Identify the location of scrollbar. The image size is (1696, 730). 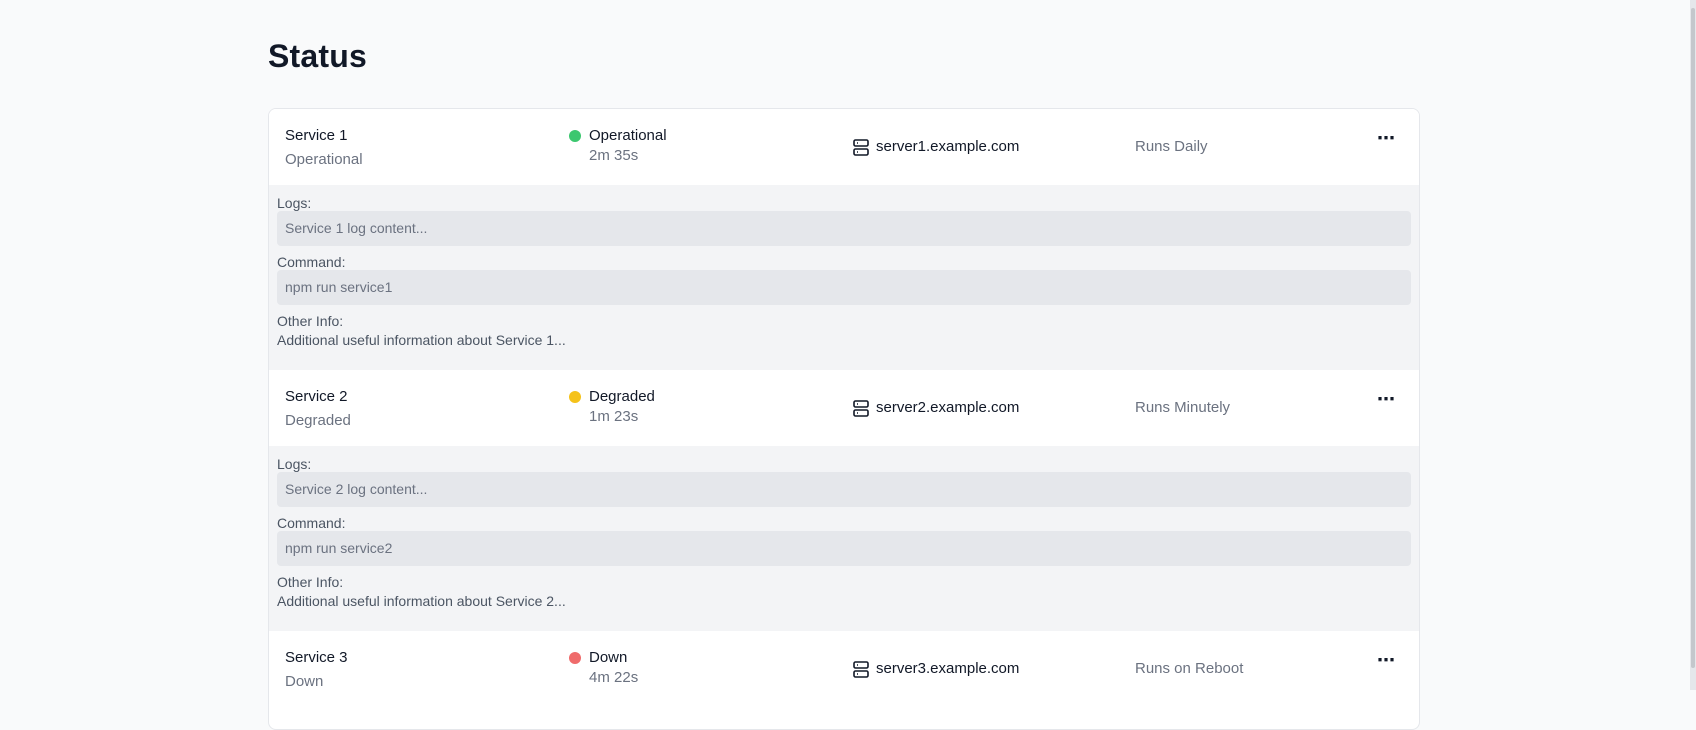
(1693, 345).